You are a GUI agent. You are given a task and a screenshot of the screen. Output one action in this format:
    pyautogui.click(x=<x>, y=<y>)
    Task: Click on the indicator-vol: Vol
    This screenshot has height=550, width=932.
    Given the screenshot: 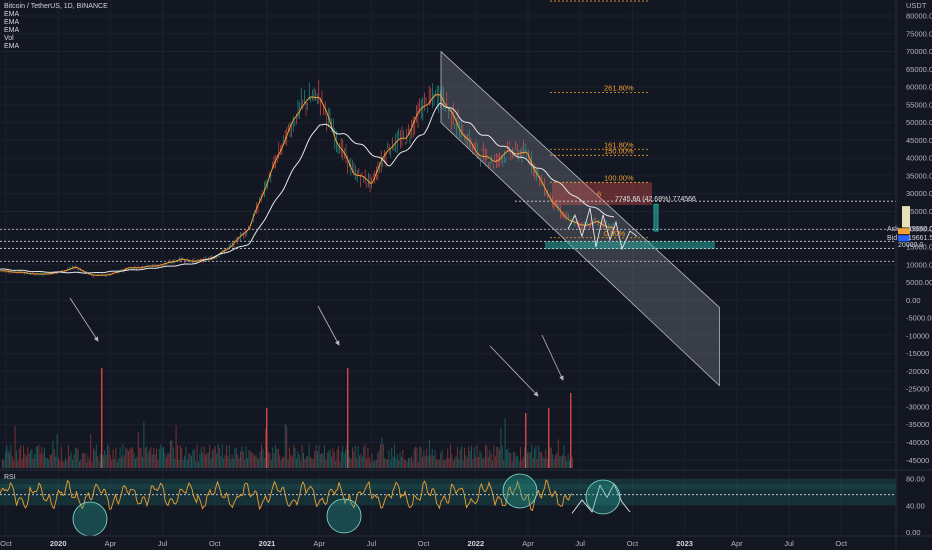 What is the action you would take?
    pyautogui.click(x=56, y=39)
    